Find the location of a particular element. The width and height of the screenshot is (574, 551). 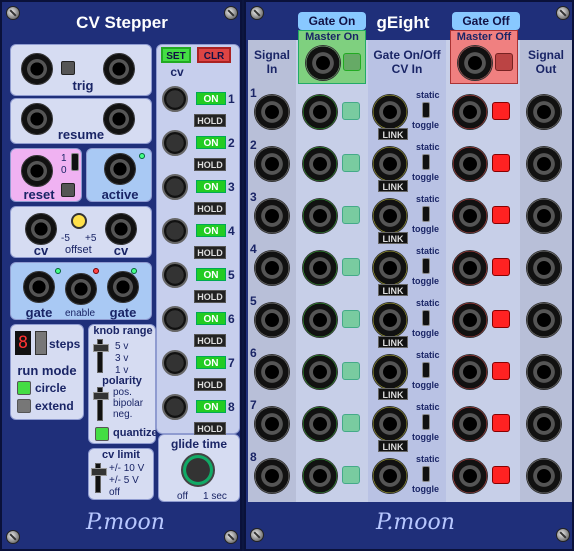

master-off-button is located at coordinates (504, 62).